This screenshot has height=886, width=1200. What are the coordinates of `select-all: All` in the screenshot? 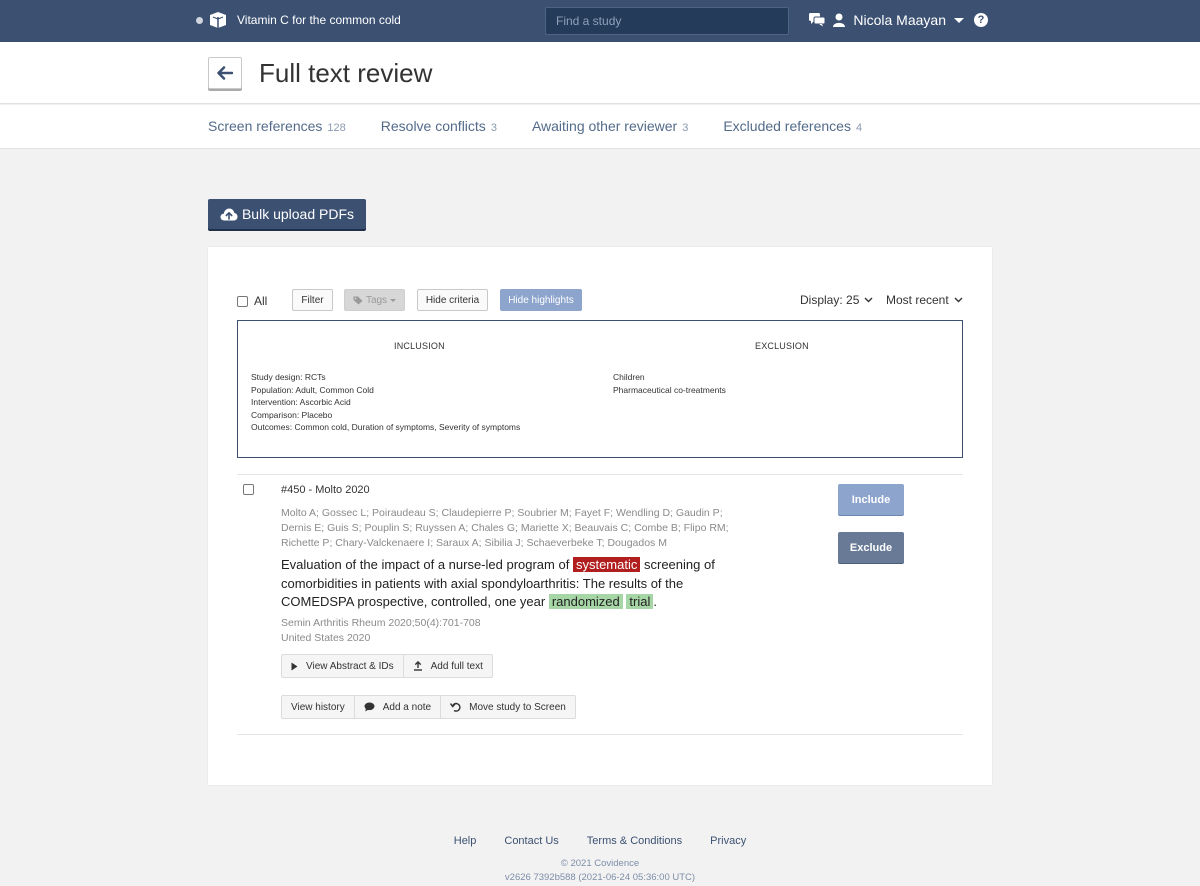 It's located at (252, 301).